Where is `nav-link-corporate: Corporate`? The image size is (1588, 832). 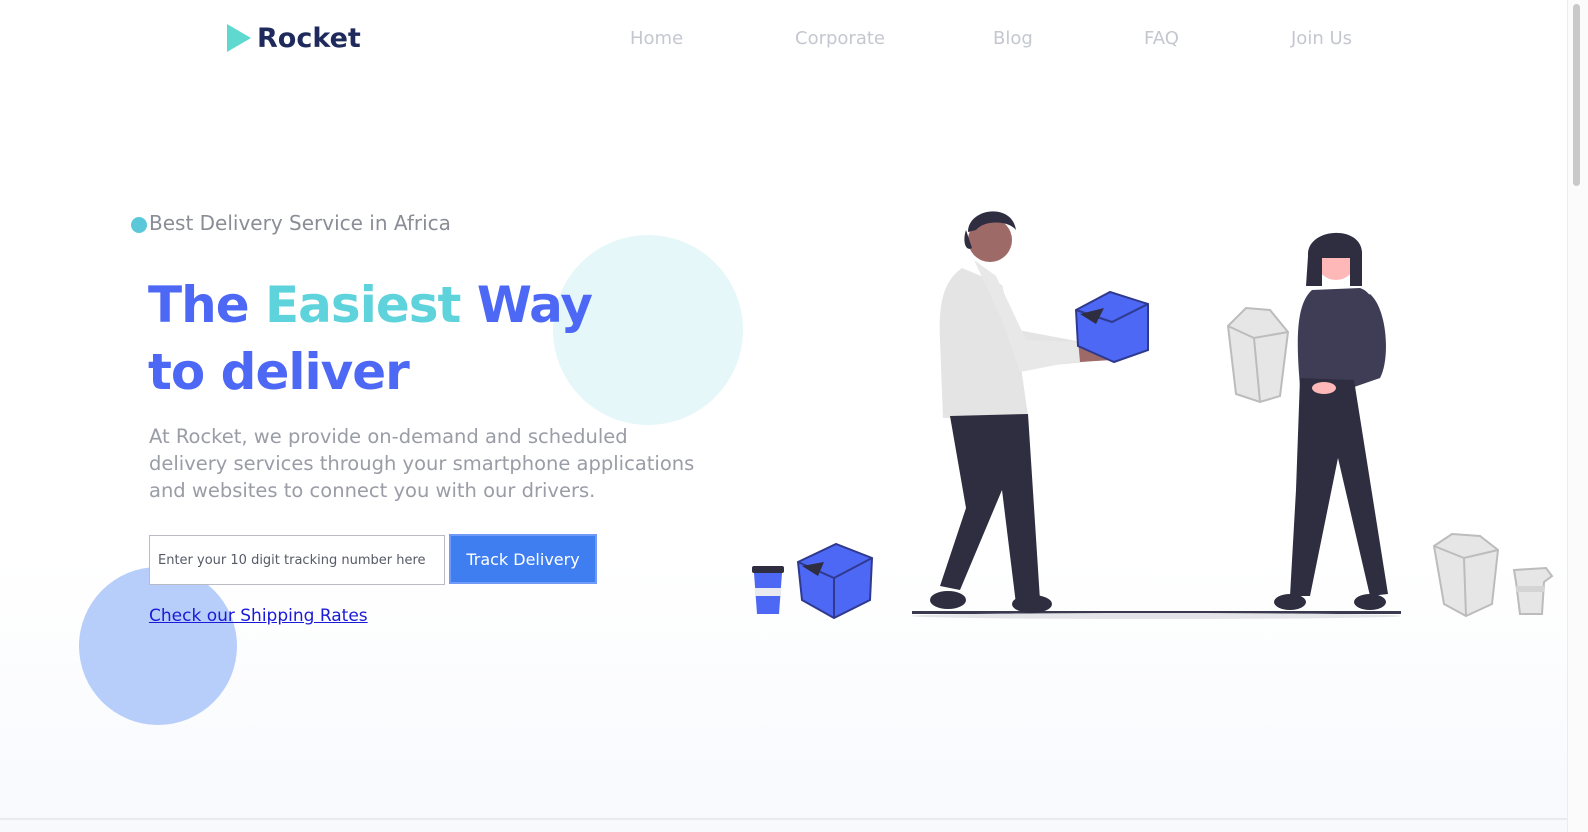 nav-link-corporate: Corporate is located at coordinates (840, 38).